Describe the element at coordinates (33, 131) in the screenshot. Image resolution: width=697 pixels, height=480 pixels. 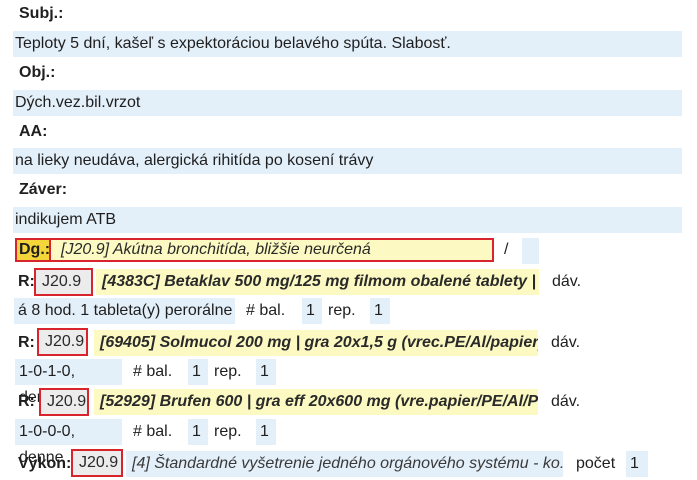
I see `aa-label: AA:` at that location.